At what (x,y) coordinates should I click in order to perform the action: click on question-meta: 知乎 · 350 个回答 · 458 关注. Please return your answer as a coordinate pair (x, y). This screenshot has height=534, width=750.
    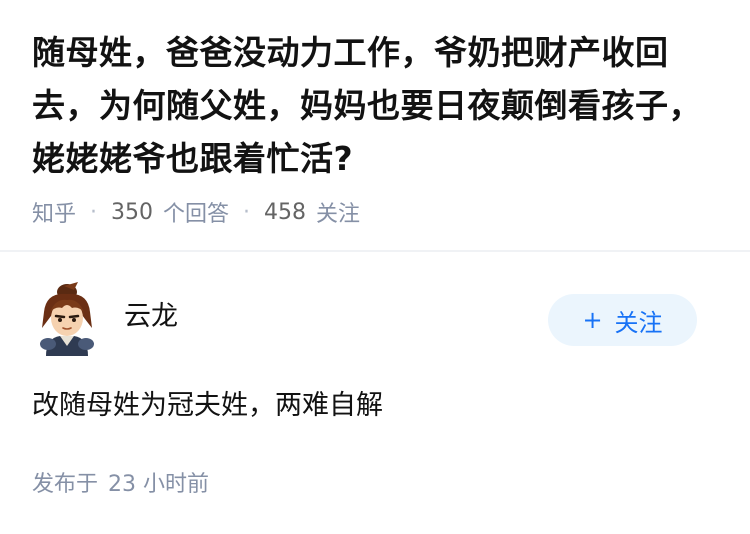
    Looking at the image, I should click on (196, 212).